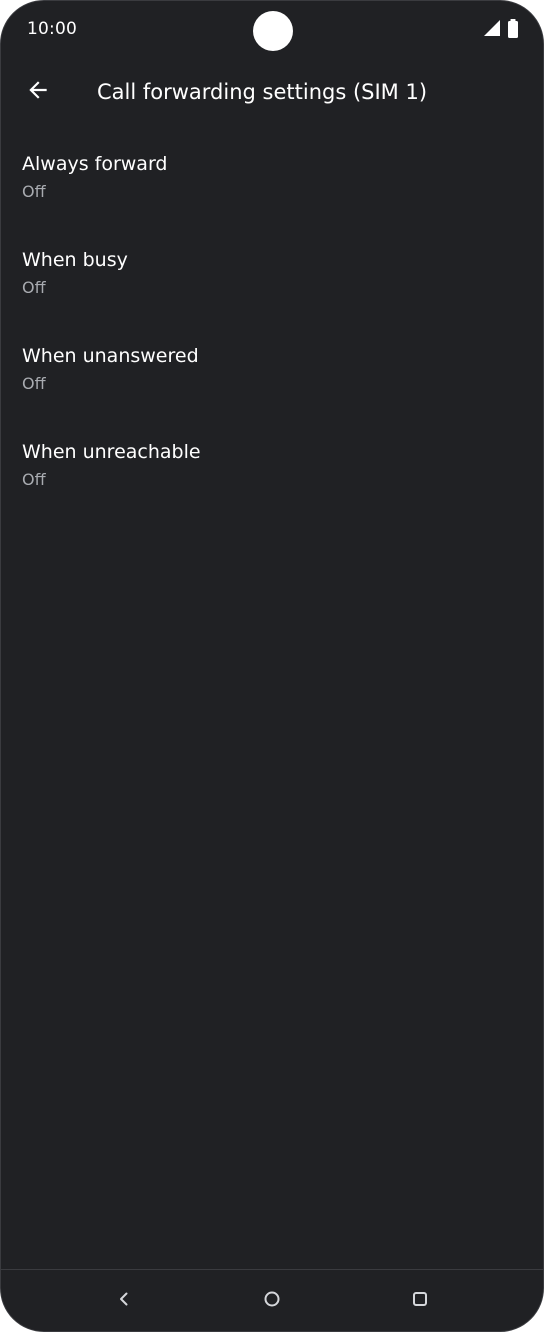 This screenshot has width=544, height=1332. I want to click on navigation-bar, so click(272, 1300).